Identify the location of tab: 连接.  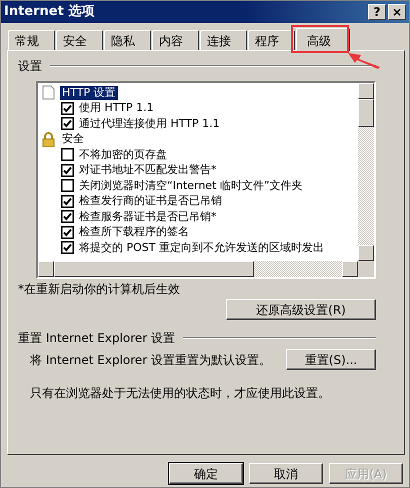
(223, 40).